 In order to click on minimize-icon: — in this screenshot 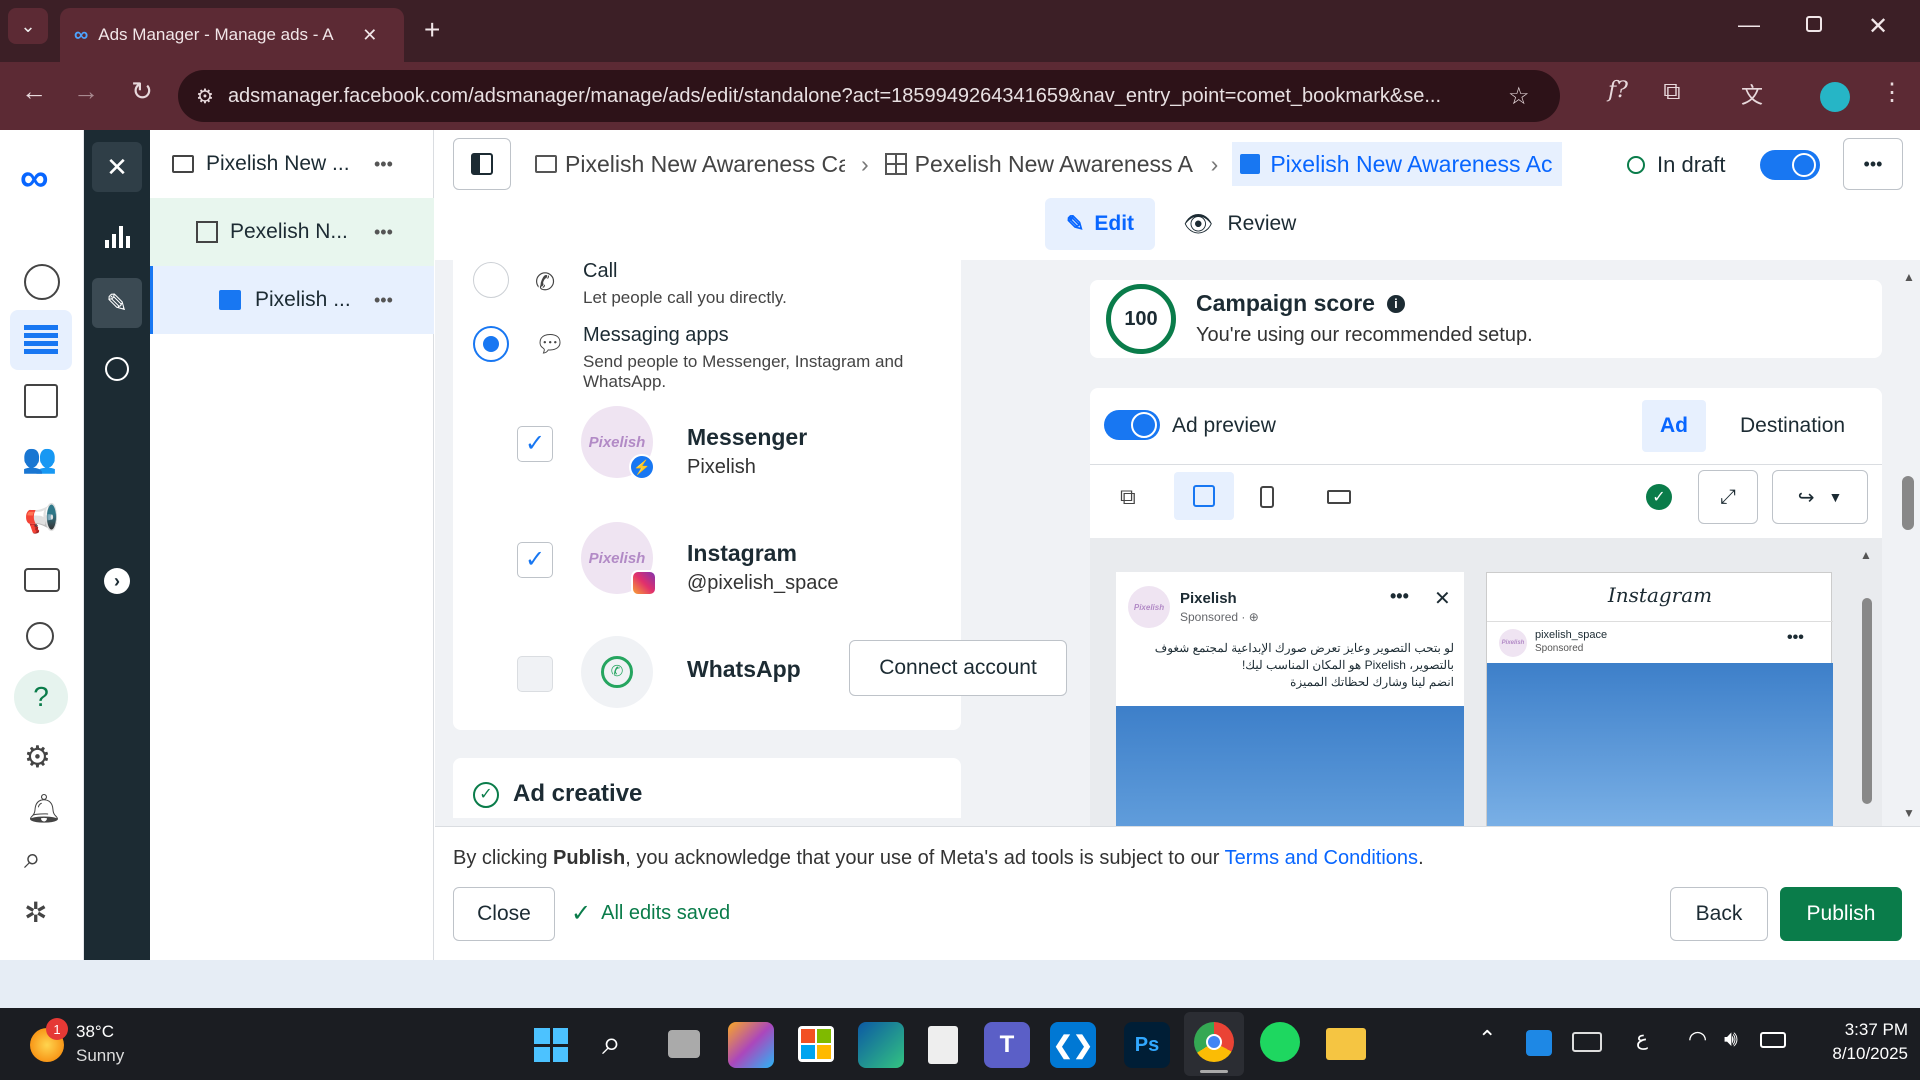, I will do `click(1749, 25)`.